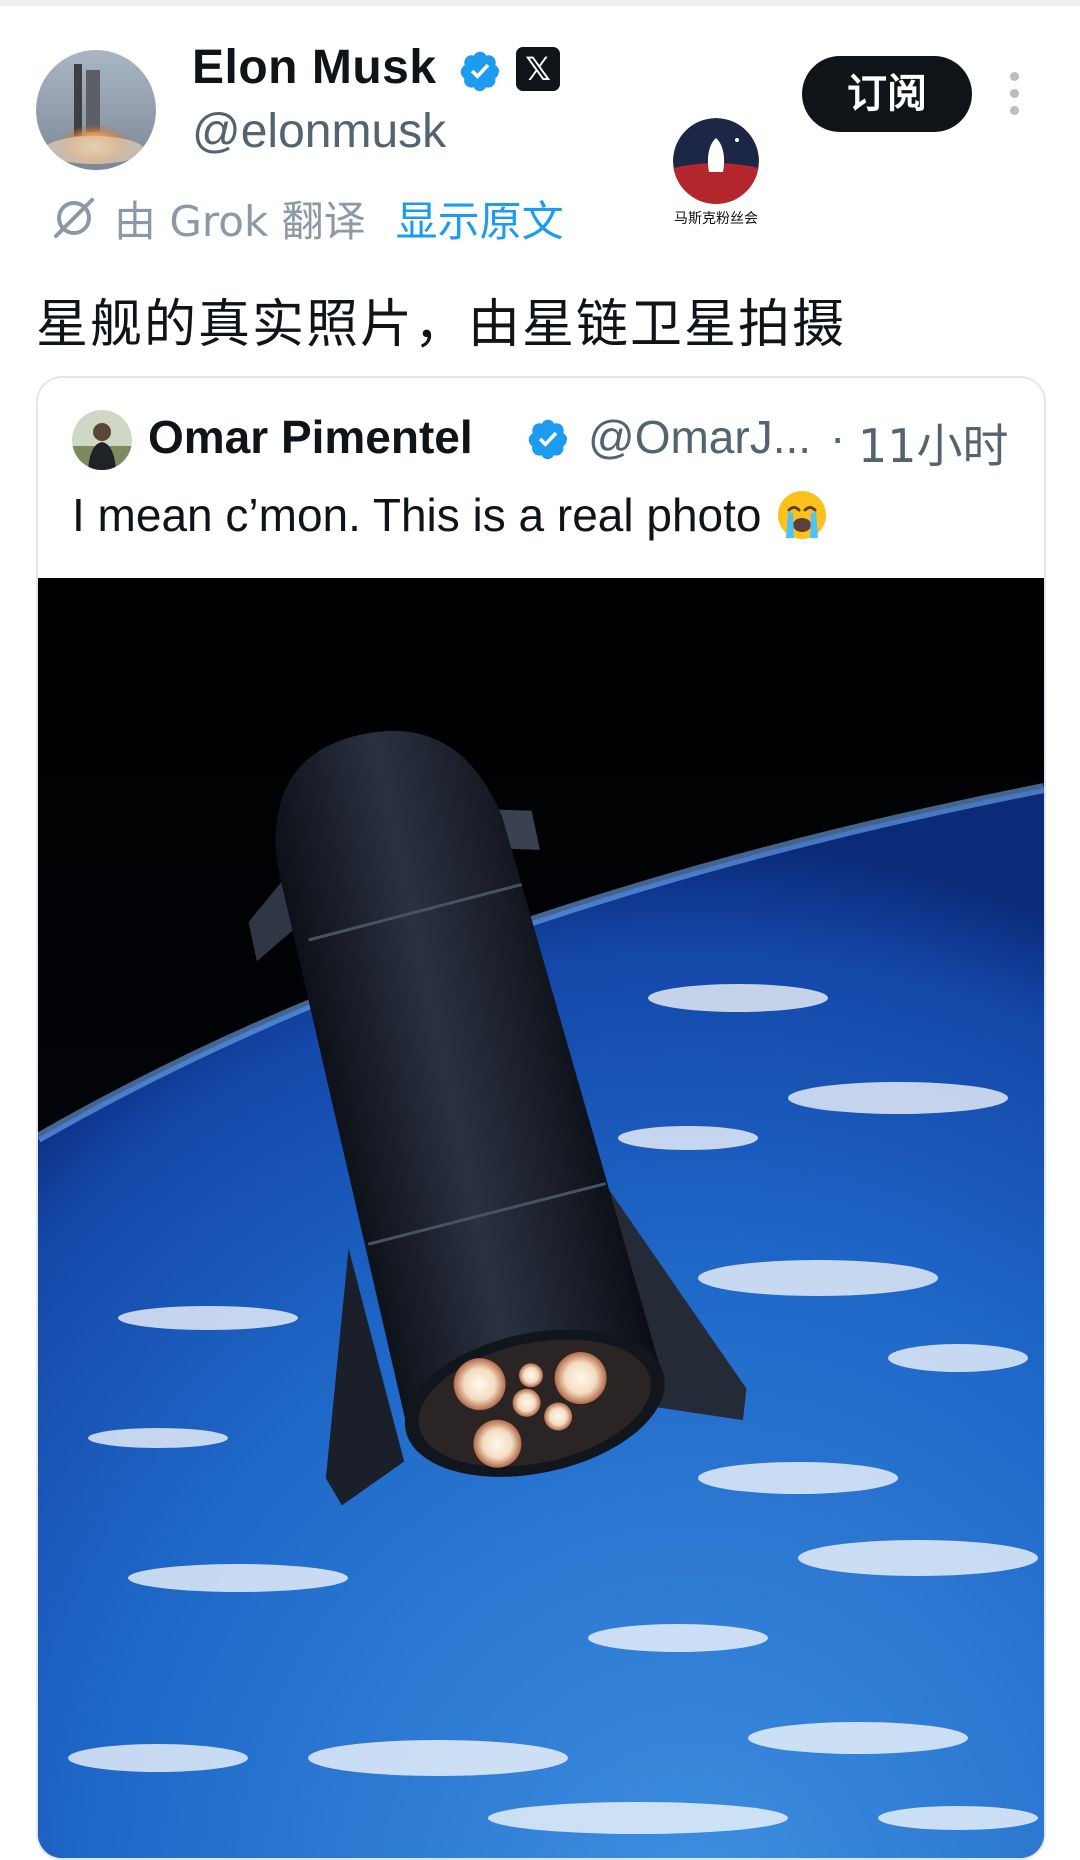 This screenshot has width=1080, height=1860. Describe the element at coordinates (716, 219) in the screenshot. I see `watermark-text: 马斯克粉丝会` at that location.